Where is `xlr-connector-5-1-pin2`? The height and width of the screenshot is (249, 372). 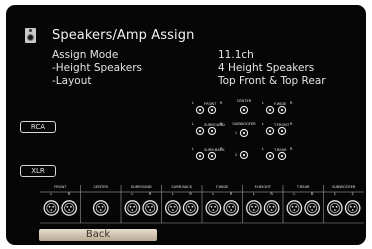
xlr-connector-5-1-pin2 is located at coordinates (273, 206).